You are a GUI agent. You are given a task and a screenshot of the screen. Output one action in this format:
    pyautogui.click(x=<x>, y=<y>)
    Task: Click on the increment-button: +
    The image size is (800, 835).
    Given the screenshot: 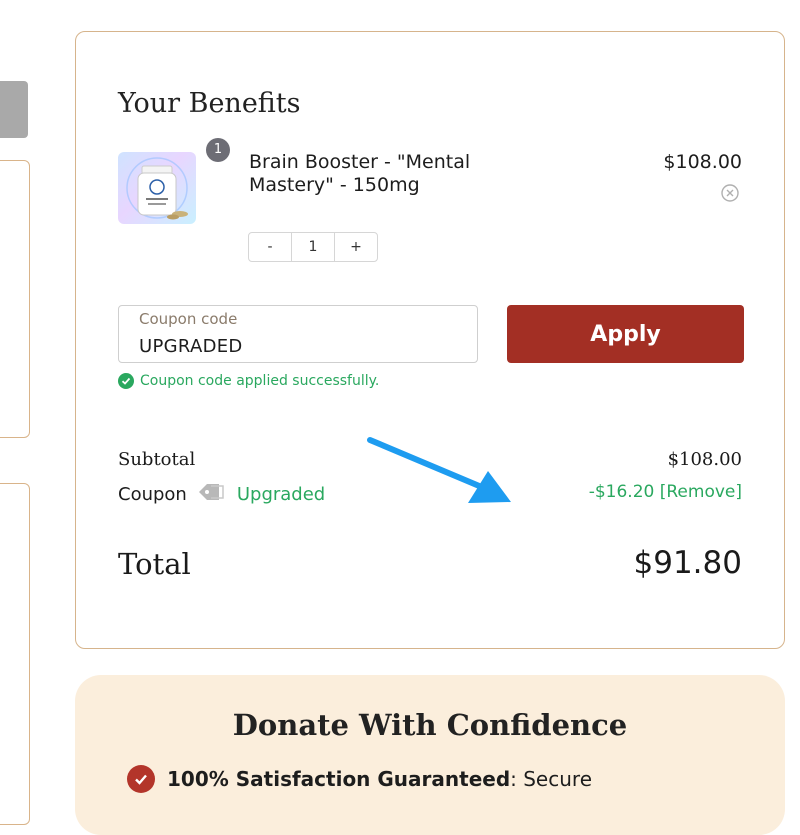 What is the action you would take?
    pyautogui.click(x=356, y=247)
    